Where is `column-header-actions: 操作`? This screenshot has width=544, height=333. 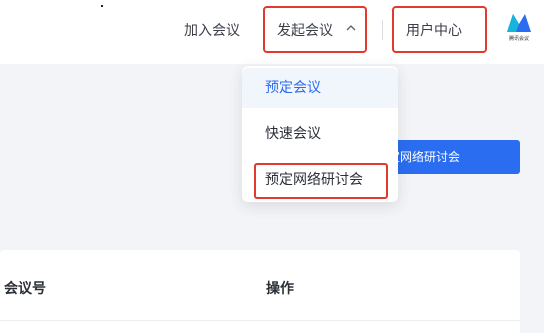
column-header-actions: 操作 is located at coordinates (280, 289).